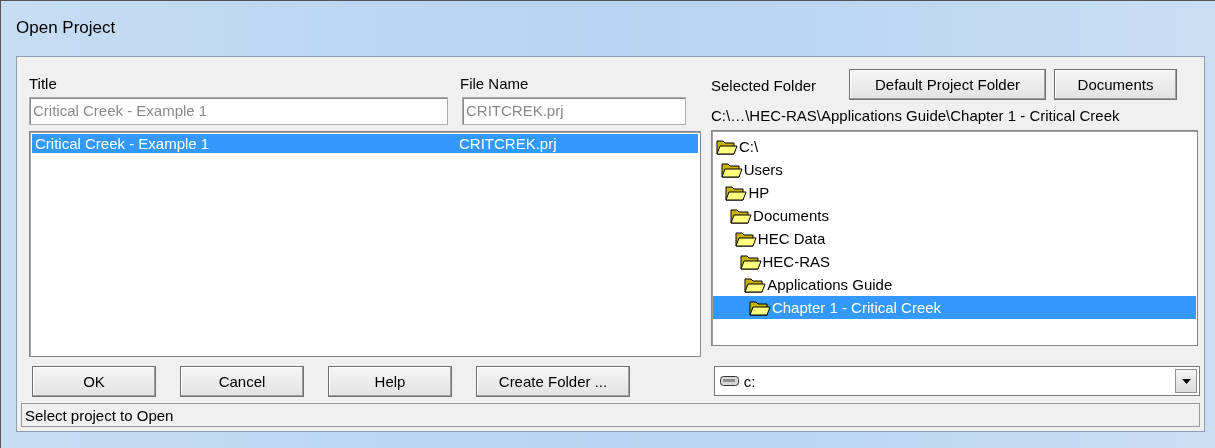  What do you see at coordinates (954, 146) in the screenshot?
I see `folder-tree-item: C:\` at bounding box center [954, 146].